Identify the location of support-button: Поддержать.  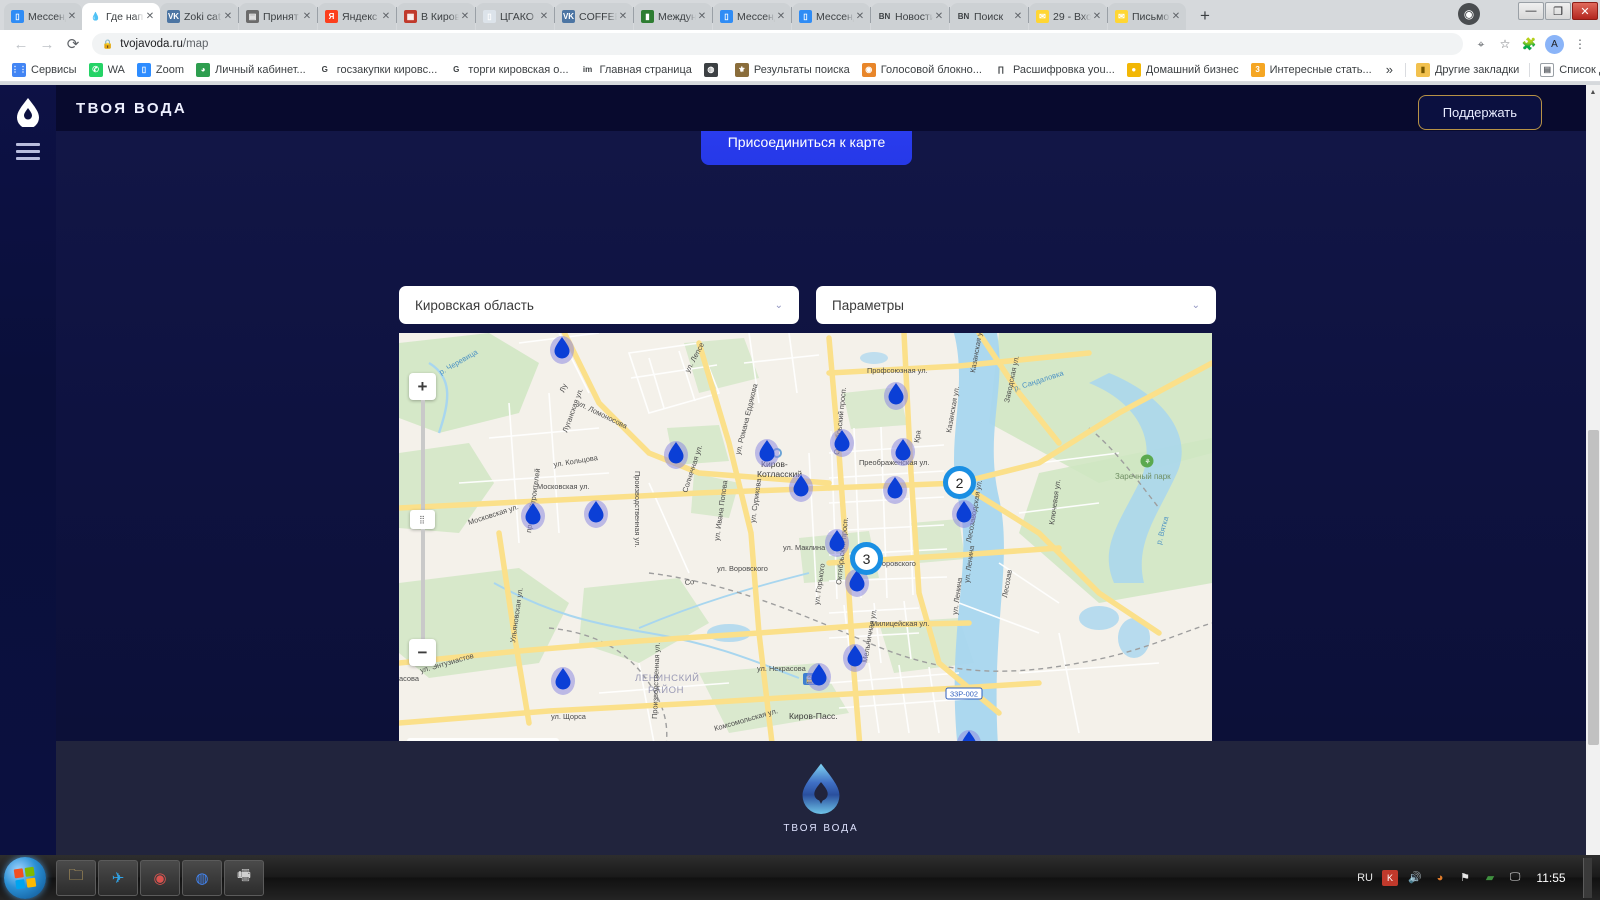
(1479, 112).